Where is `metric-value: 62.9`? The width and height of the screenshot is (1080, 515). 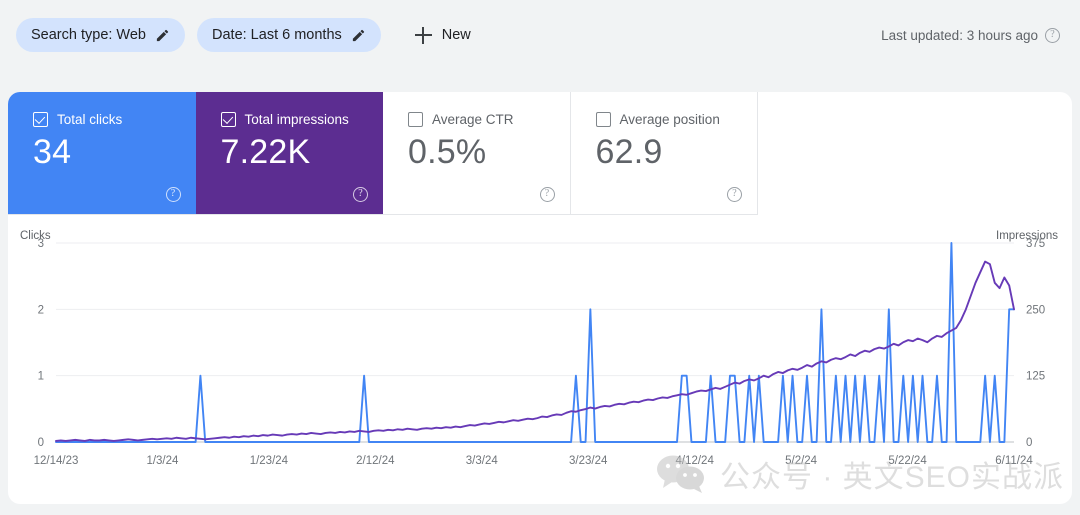 metric-value: 62.9 is located at coordinates (629, 152).